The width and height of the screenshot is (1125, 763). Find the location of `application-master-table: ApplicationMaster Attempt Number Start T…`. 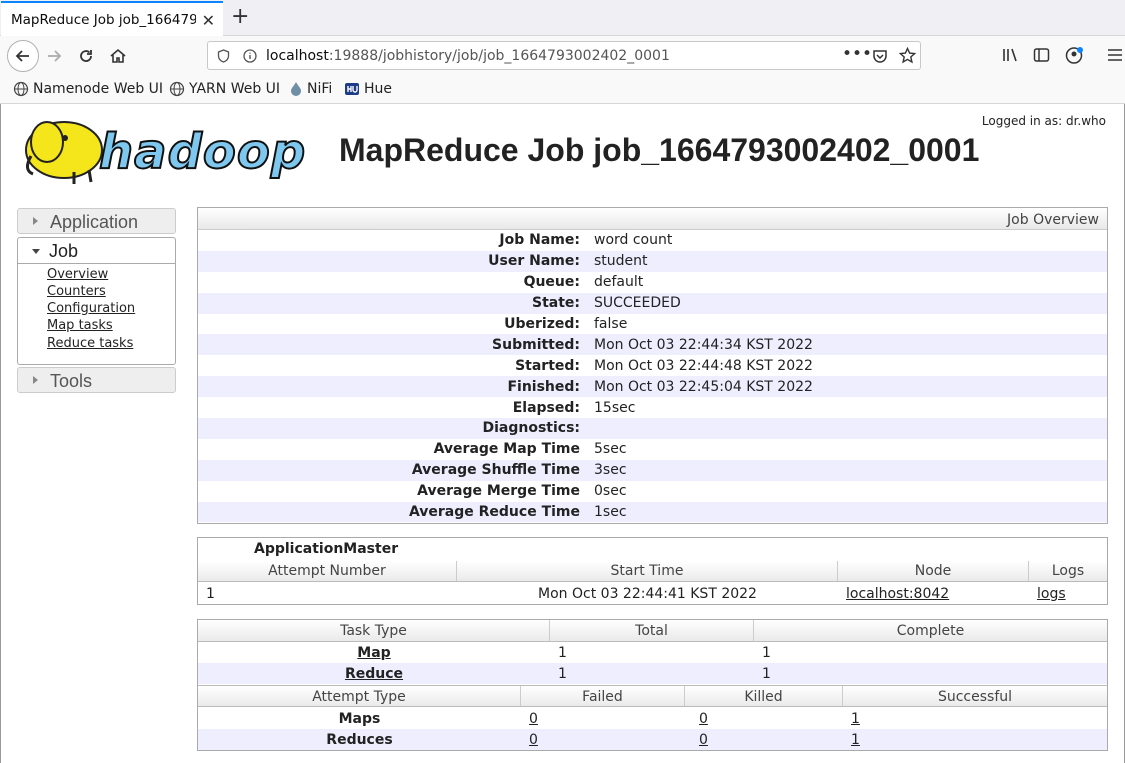

application-master-table: ApplicationMaster Attempt Number Start T… is located at coordinates (652, 571).